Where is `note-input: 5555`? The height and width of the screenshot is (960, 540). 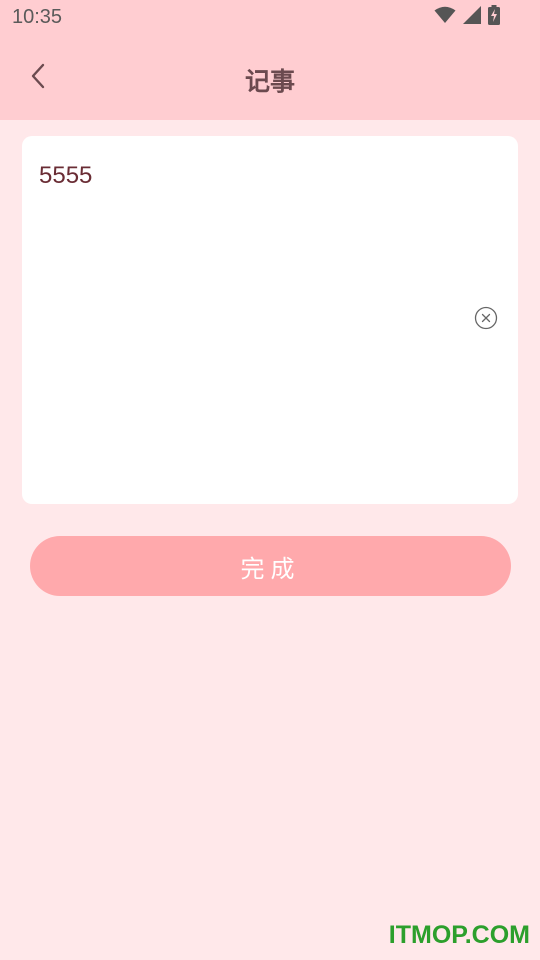
note-input: 5555 is located at coordinates (65, 176).